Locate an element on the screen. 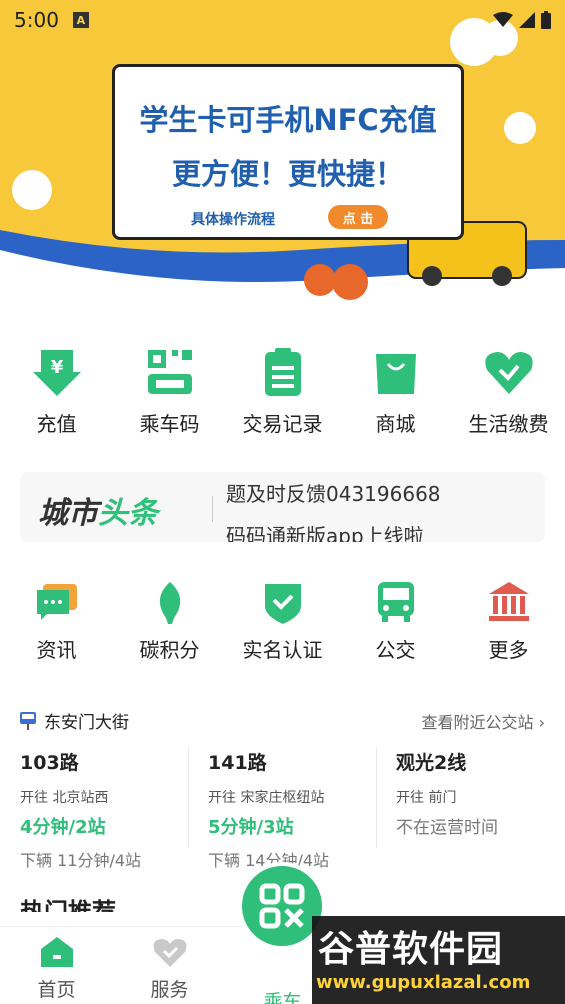  service-bus: 公交 is located at coordinates (395, 621).